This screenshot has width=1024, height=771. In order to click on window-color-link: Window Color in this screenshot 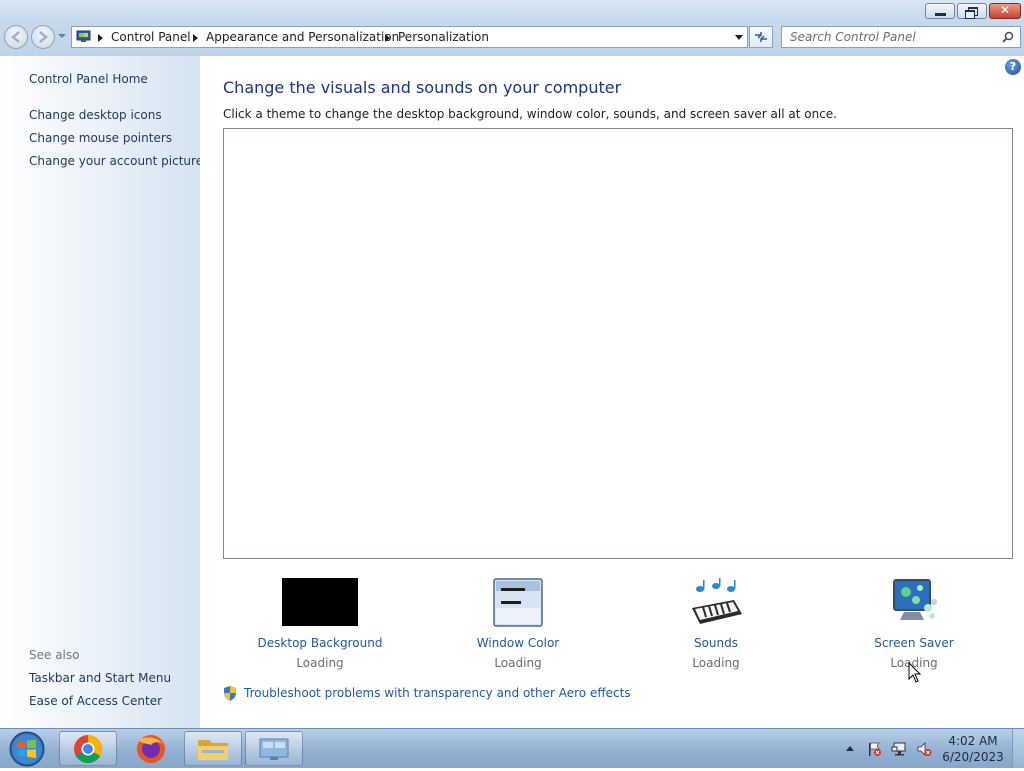, I will do `click(518, 643)`.